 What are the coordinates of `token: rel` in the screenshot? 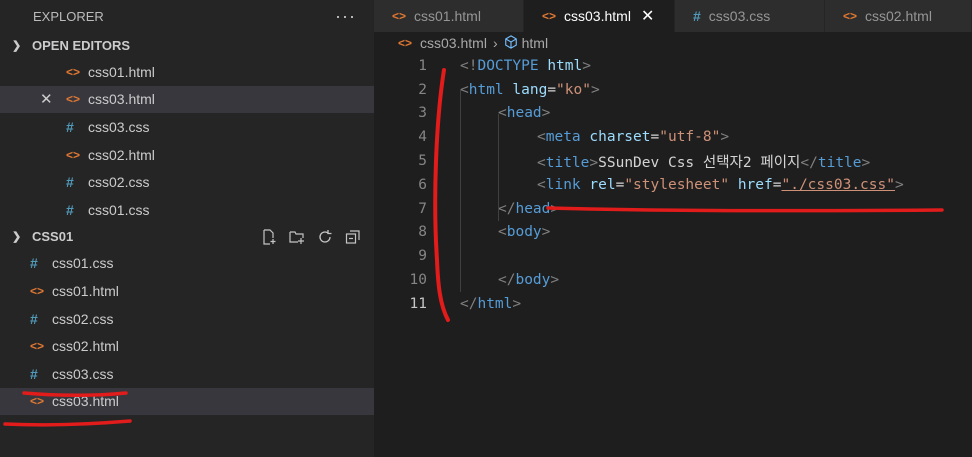 It's located at (602, 184).